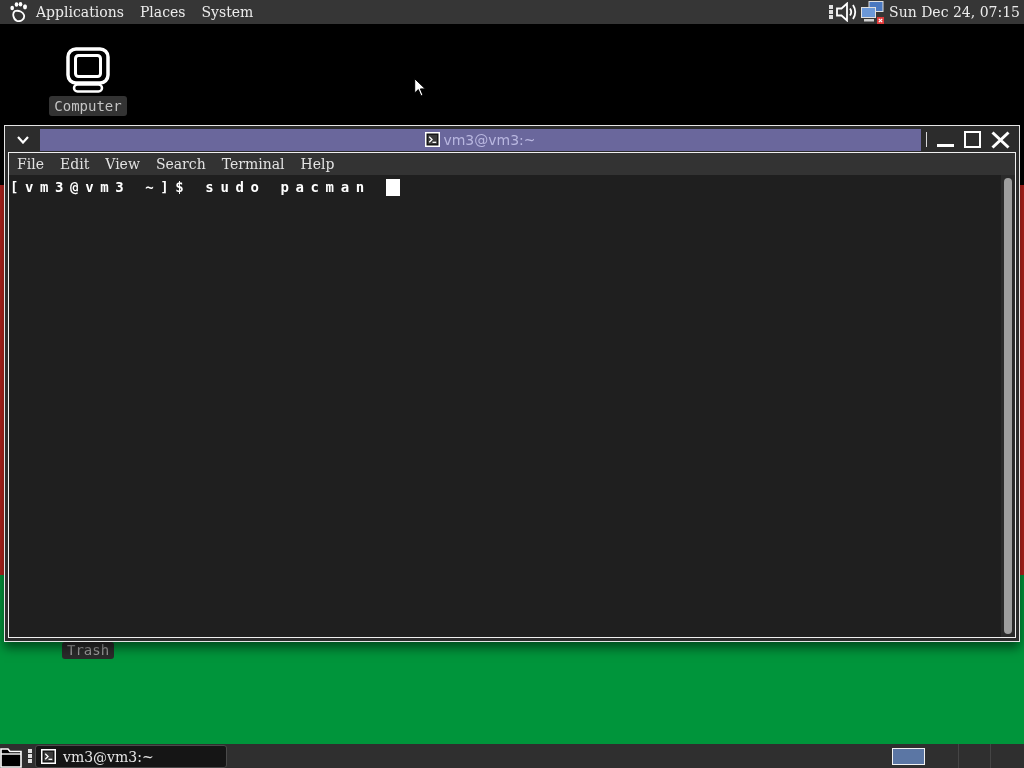  I want to click on panel-menu: System, so click(227, 12).